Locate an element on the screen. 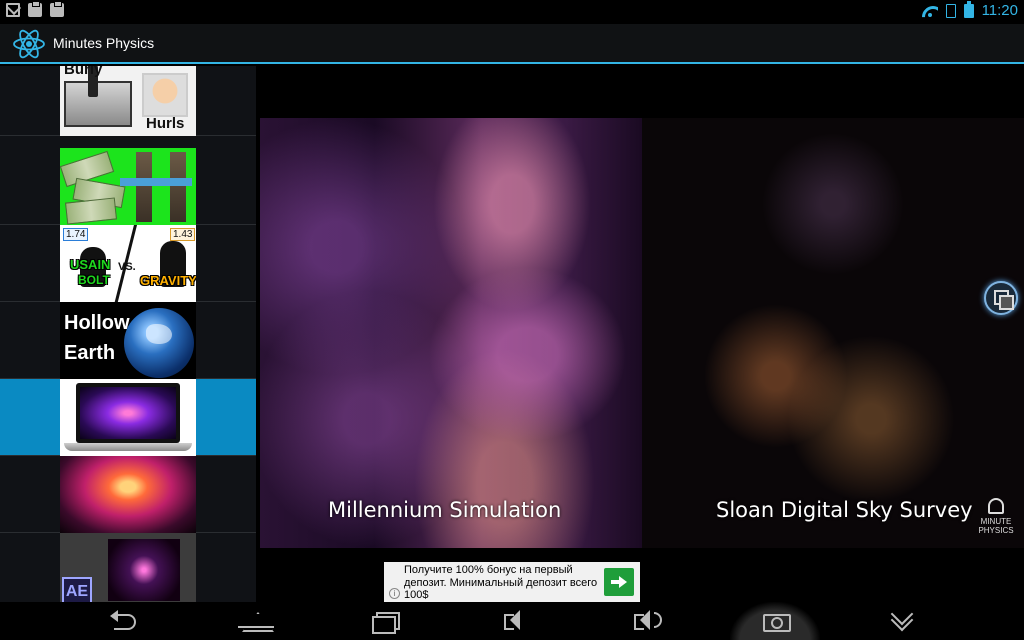 Image resolution: width=1024 pixels, height=640 pixels. video-caption-left: Millennium Simulation is located at coordinates (445, 510).